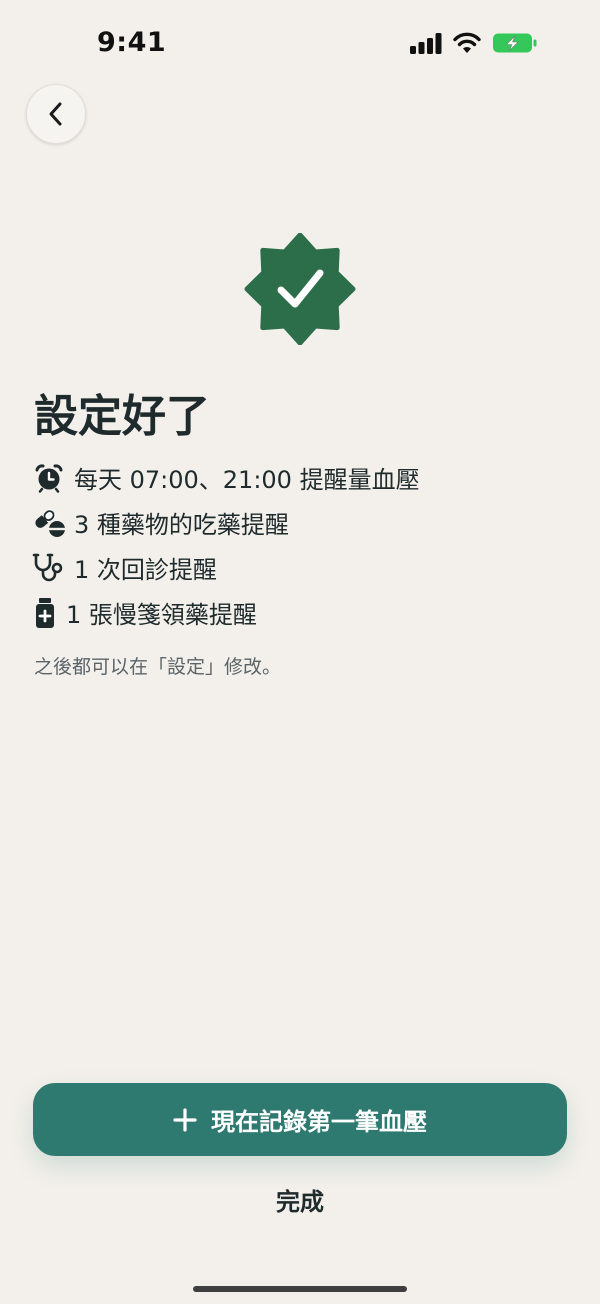 This screenshot has width=600, height=1304. What do you see at coordinates (132, 42) in the screenshot?
I see `status-time: 9:41` at bounding box center [132, 42].